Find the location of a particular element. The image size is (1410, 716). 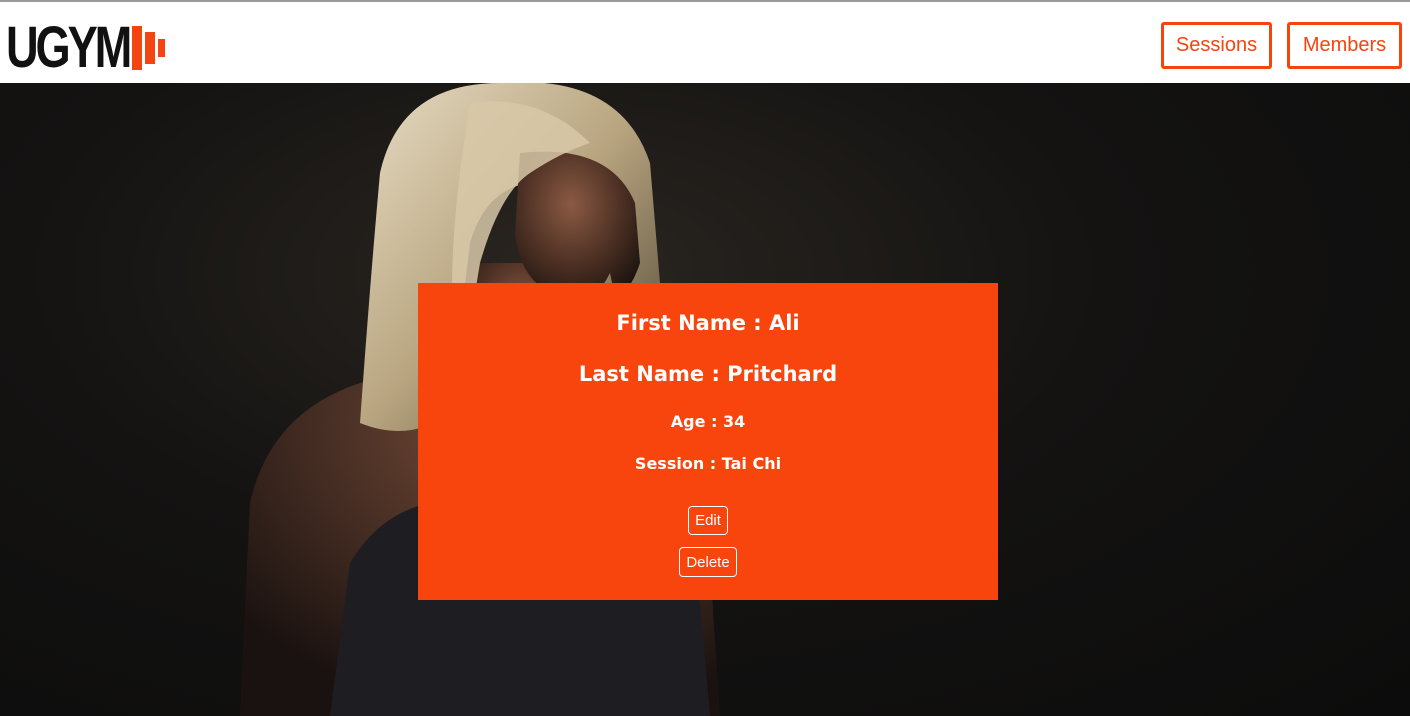

ugym-logo: UGYM is located at coordinates (85, 47).